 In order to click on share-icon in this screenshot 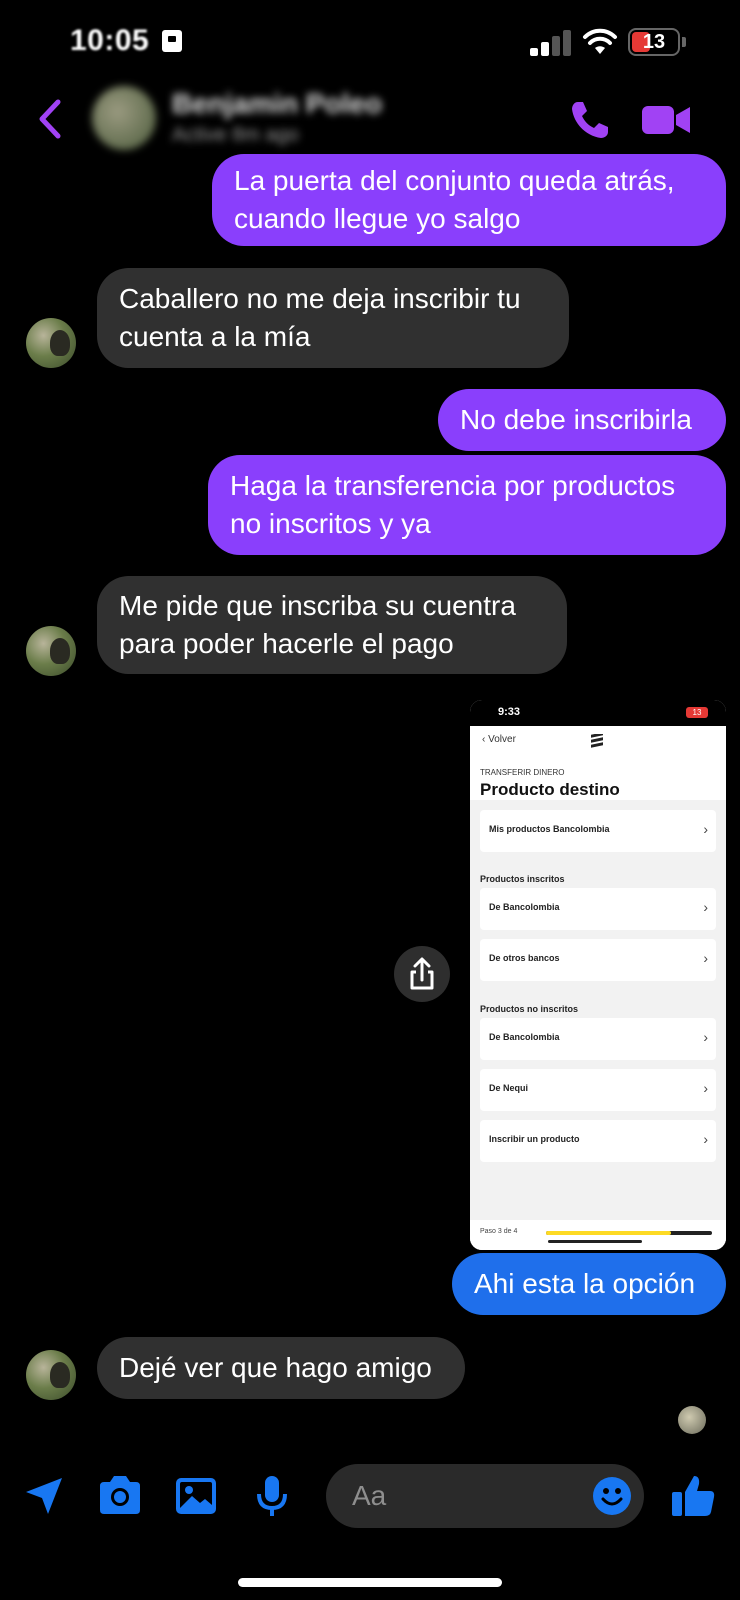, I will do `click(422, 973)`.